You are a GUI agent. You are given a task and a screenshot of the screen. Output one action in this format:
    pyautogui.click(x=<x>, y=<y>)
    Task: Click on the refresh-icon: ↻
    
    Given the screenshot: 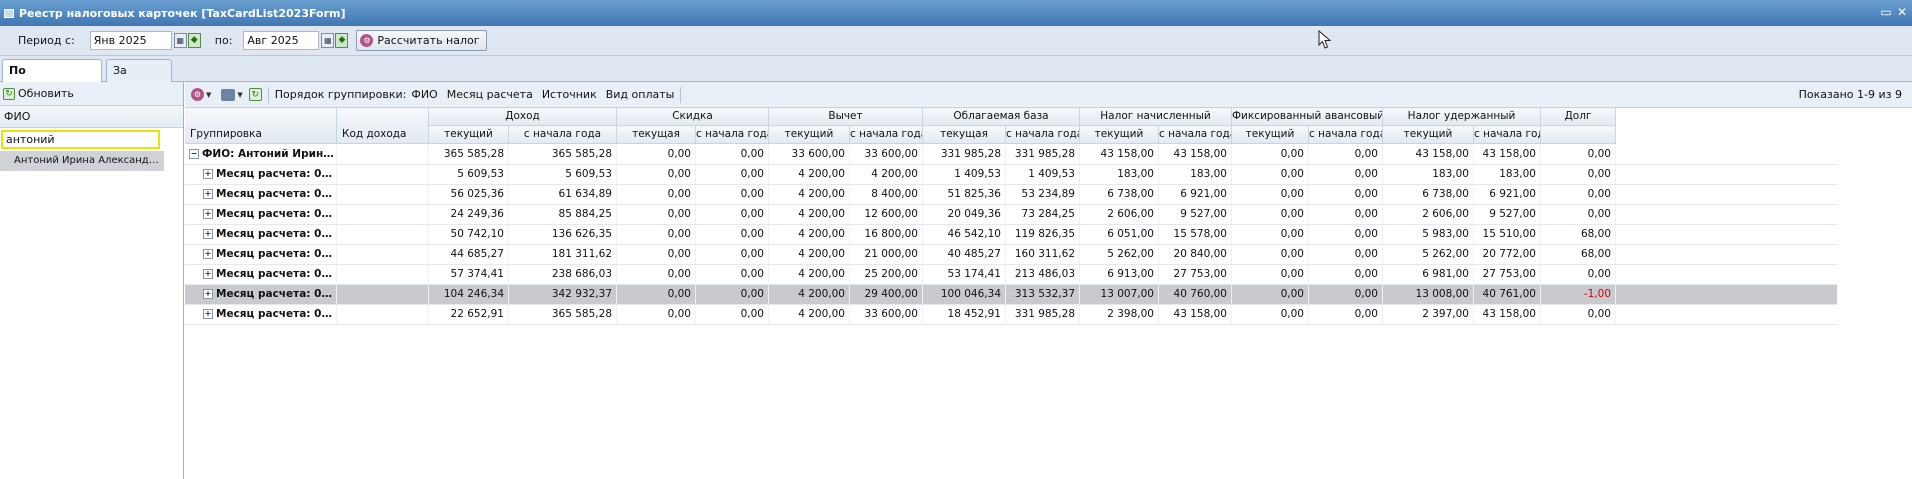 What is the action you would take?
    pyautogui.click(x=9, y=93)
    